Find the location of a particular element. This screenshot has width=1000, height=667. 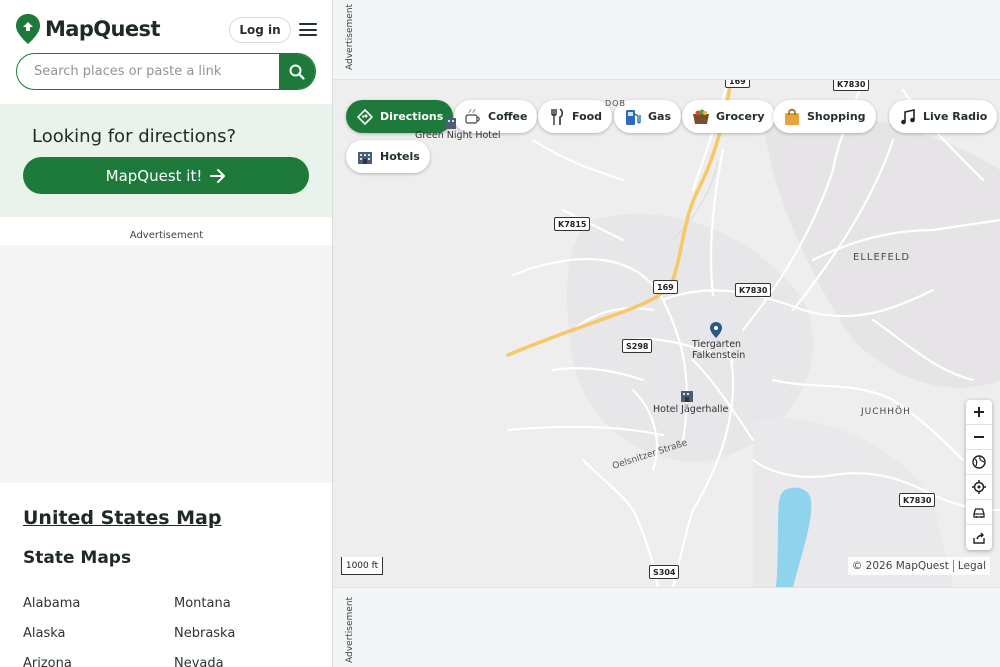

chip-coffee: Coffee is located at coordinates (496, 116).